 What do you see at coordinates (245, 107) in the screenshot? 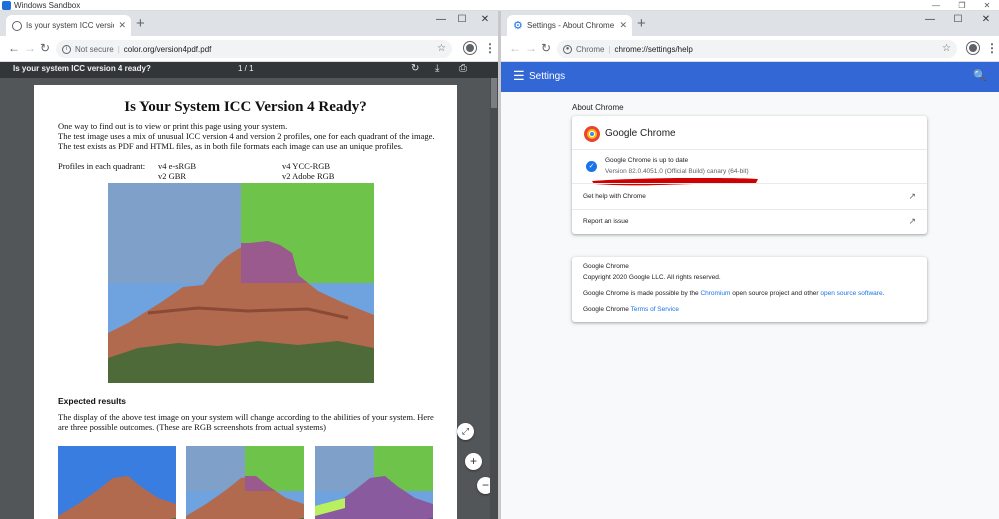
I see `document-title: Is Your System ICC Version 4 Ready?` at bounding box center [245, 107].